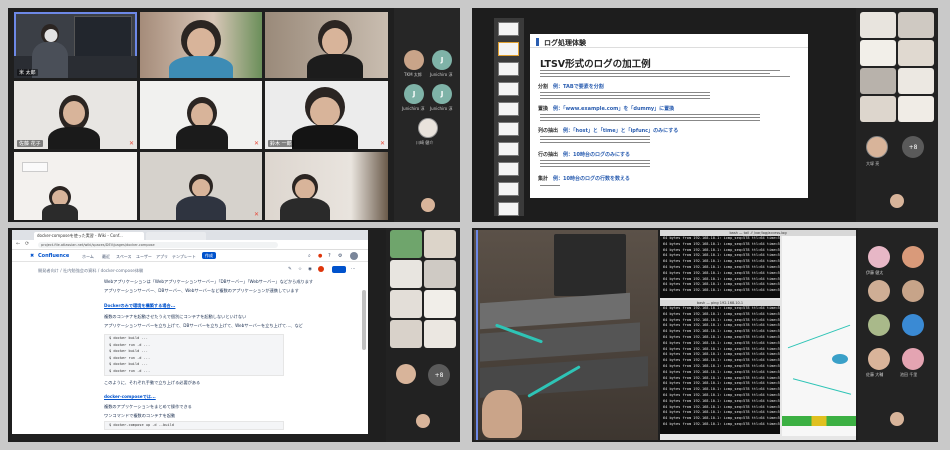 The width and height of the screenshot is (950, 450). Describe the element at coordinates (875, 272) in the screenshot. I see `participant-name: 伊藤 健太` at that location.